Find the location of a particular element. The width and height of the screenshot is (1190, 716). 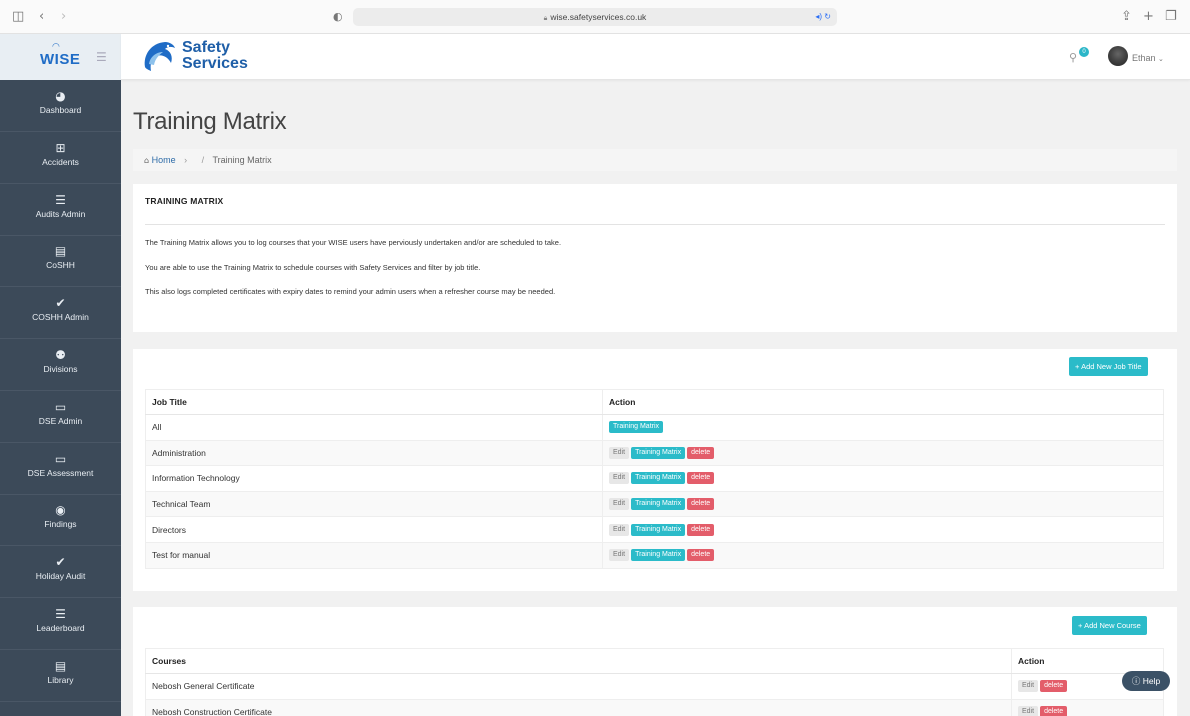

sidebar-item-accidents: ⊞ Accidents is located at coordinates (60, 158).